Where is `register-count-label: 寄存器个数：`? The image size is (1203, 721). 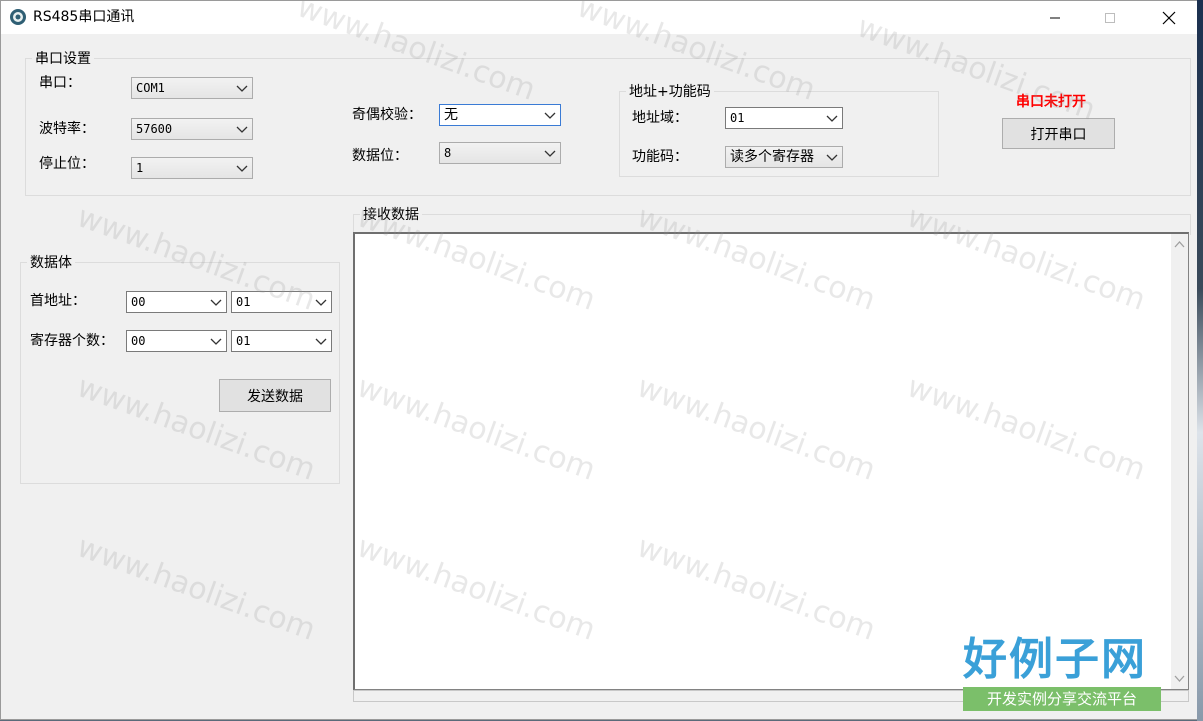 register-count-label: 寄存器个数： is located at coordinates (72, 341).